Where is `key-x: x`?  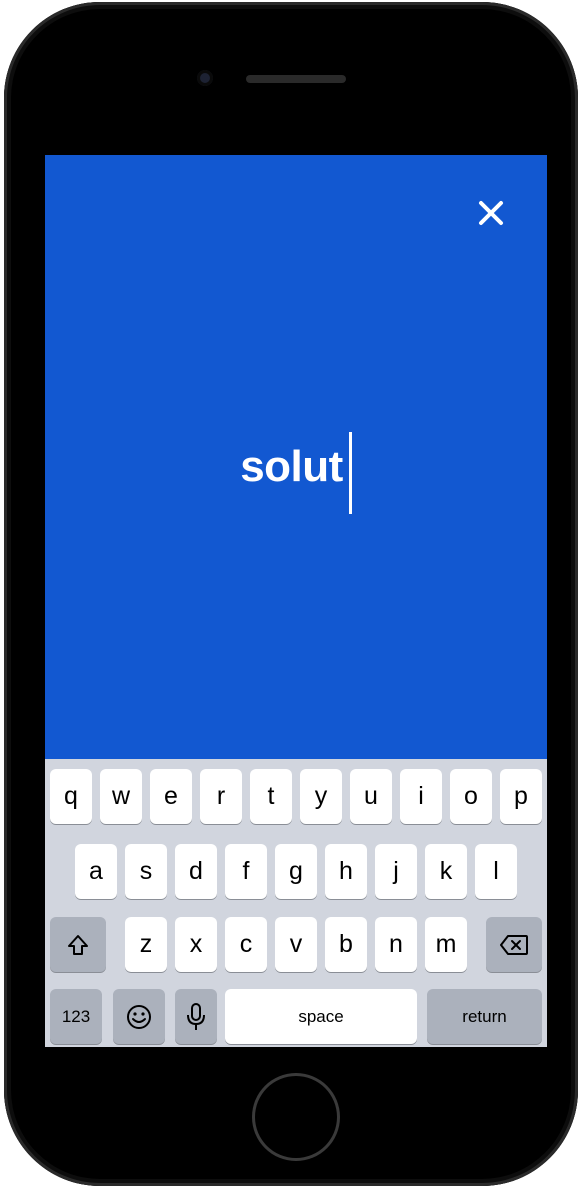 key-x: x is located at coordinates (196, 944).